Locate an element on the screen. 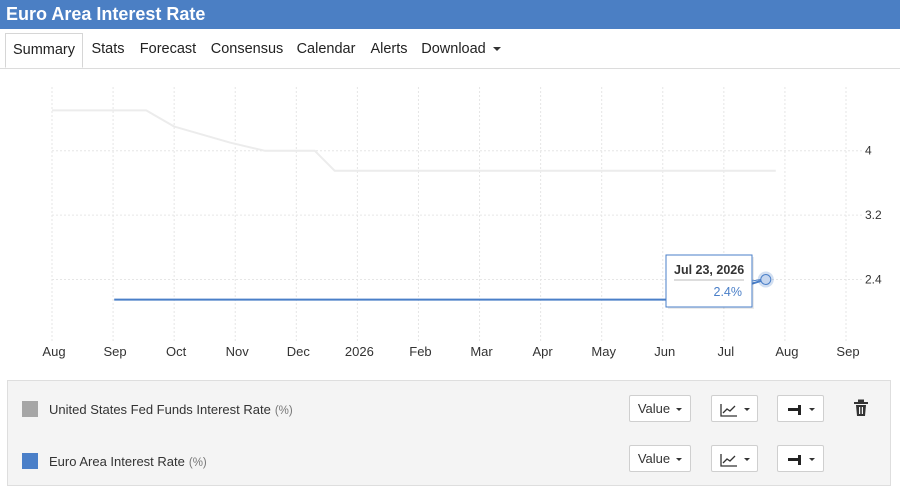 The width and height of the screenshot is (900, 493). series-name-label: Euro Area Interest Rate (%) is located at coordinates (128, 461).